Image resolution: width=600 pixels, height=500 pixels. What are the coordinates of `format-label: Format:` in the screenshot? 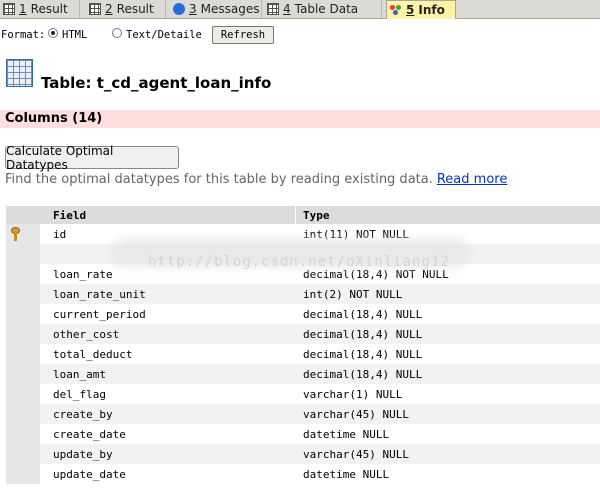 It's located at (23, 35).